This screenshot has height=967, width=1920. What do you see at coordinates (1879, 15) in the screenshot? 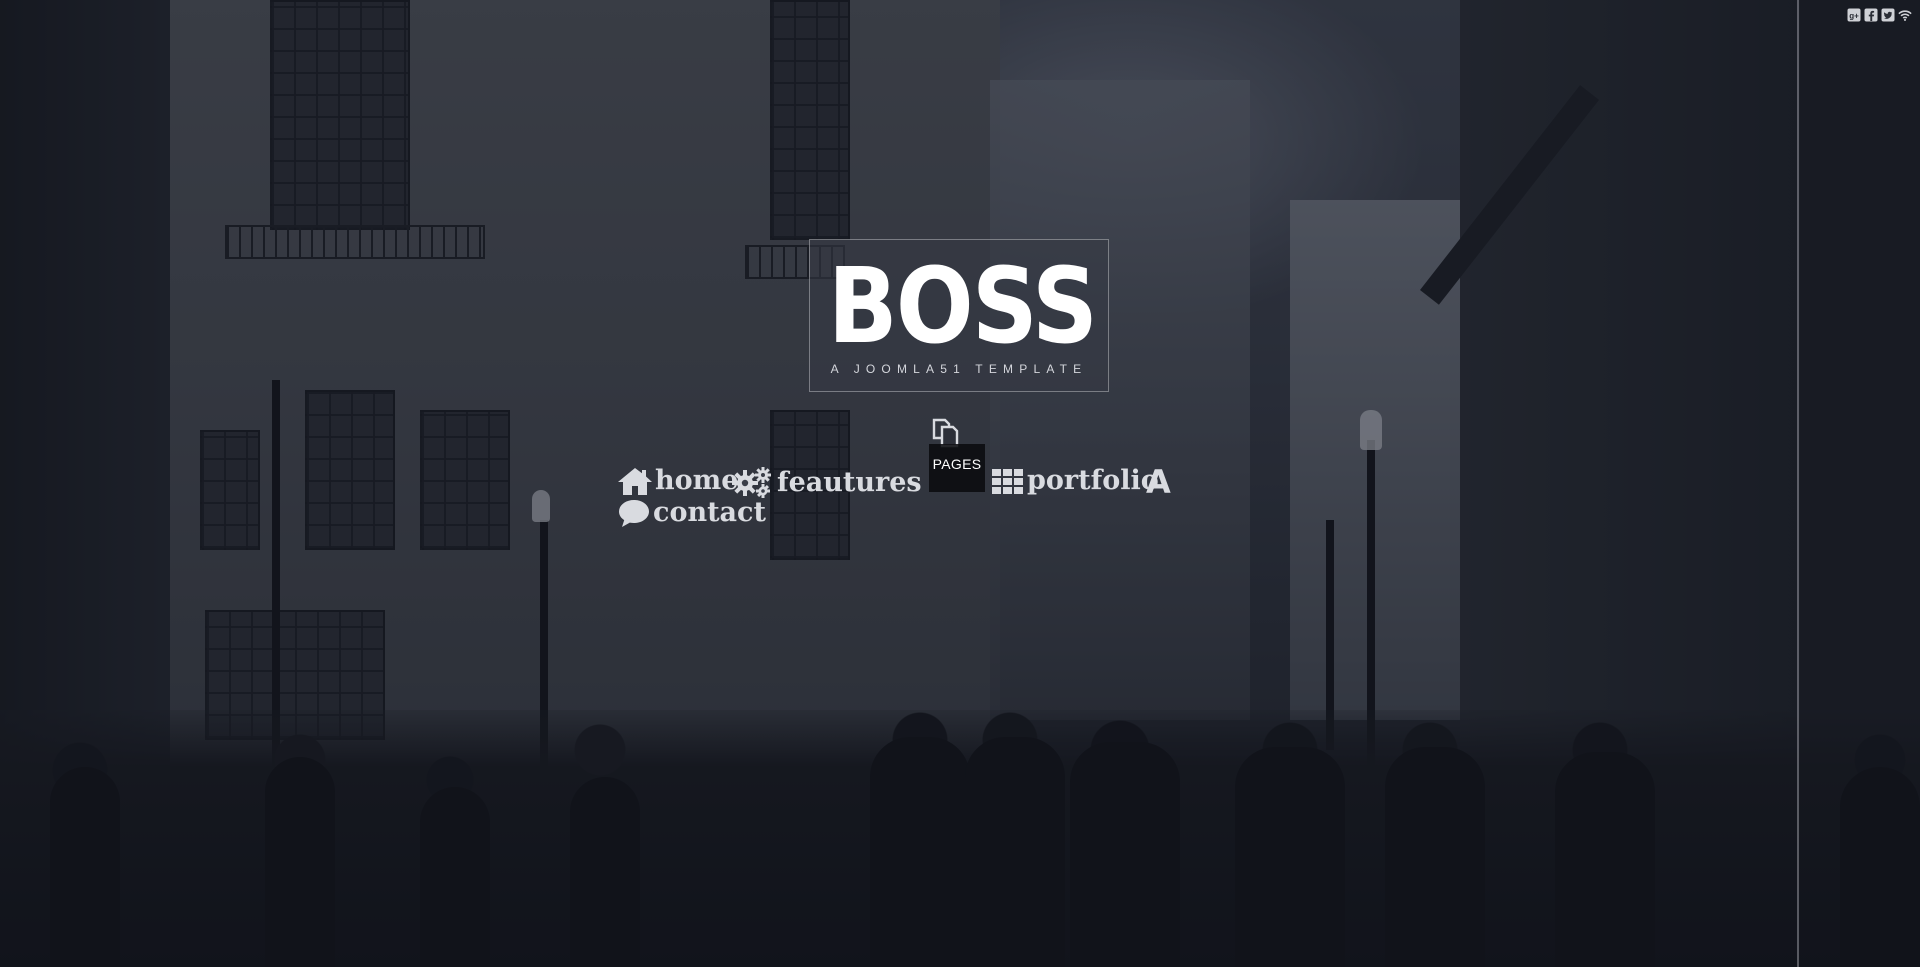
I see `social-links: g+` at bounding box center [1879, 15].